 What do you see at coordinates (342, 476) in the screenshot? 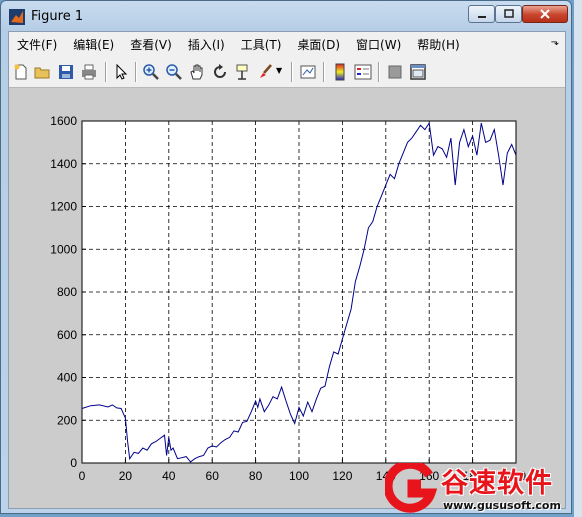
I see `x-tick-label: 120` at bounding box center [342, 476].